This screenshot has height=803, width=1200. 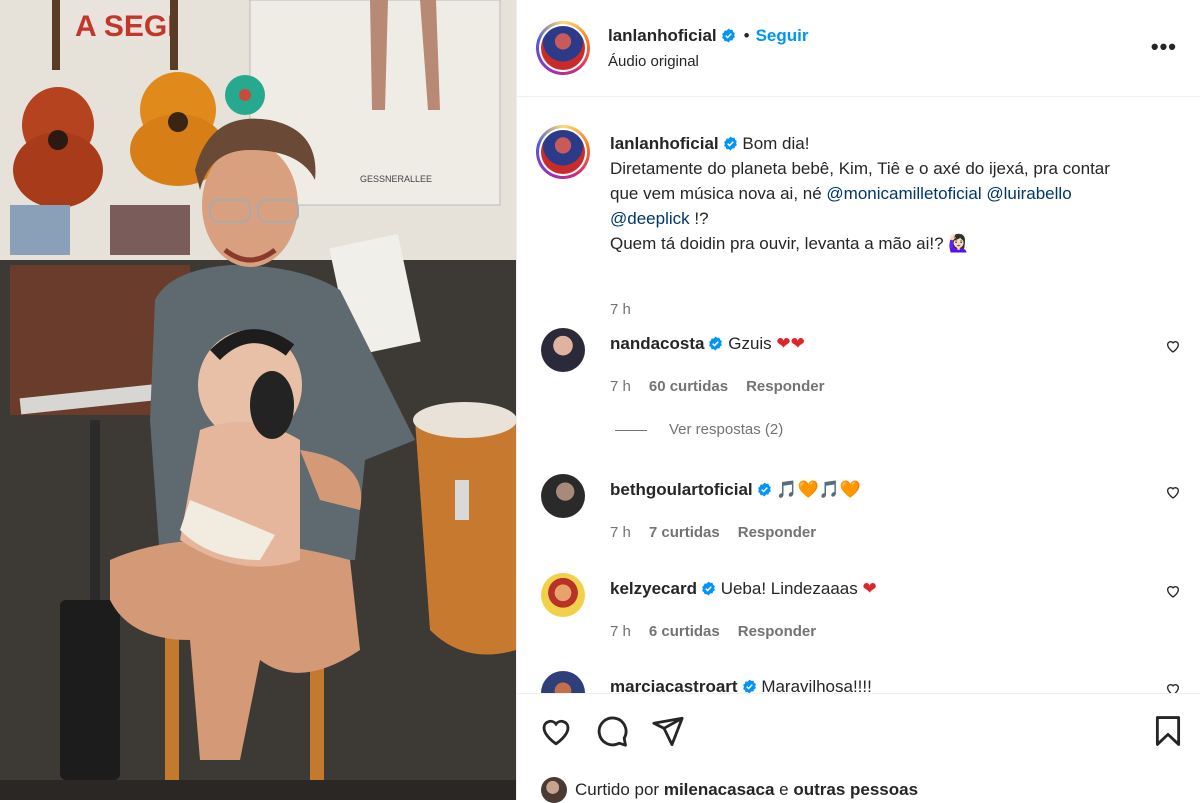 What do you see at coordinates (718, 193) in the screenshot?
I see `caption-line-3: que vem música nova ai, né` at bounding box center [718, 193].